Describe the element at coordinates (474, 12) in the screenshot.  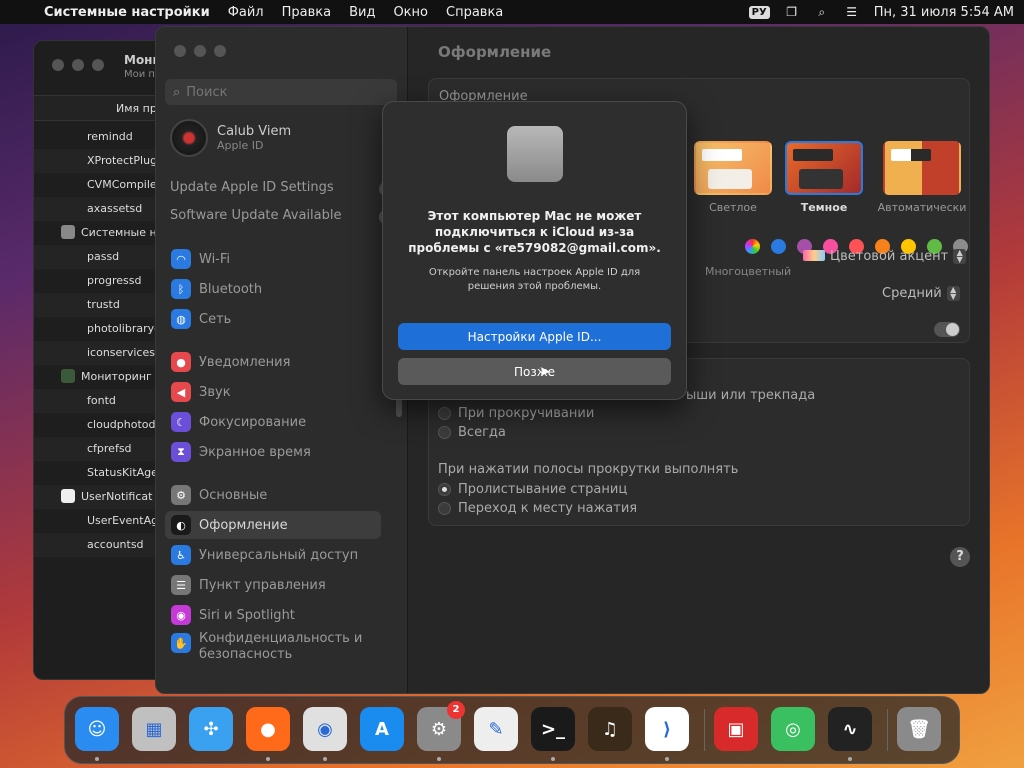
I see `menu-help: Справка` at that location.